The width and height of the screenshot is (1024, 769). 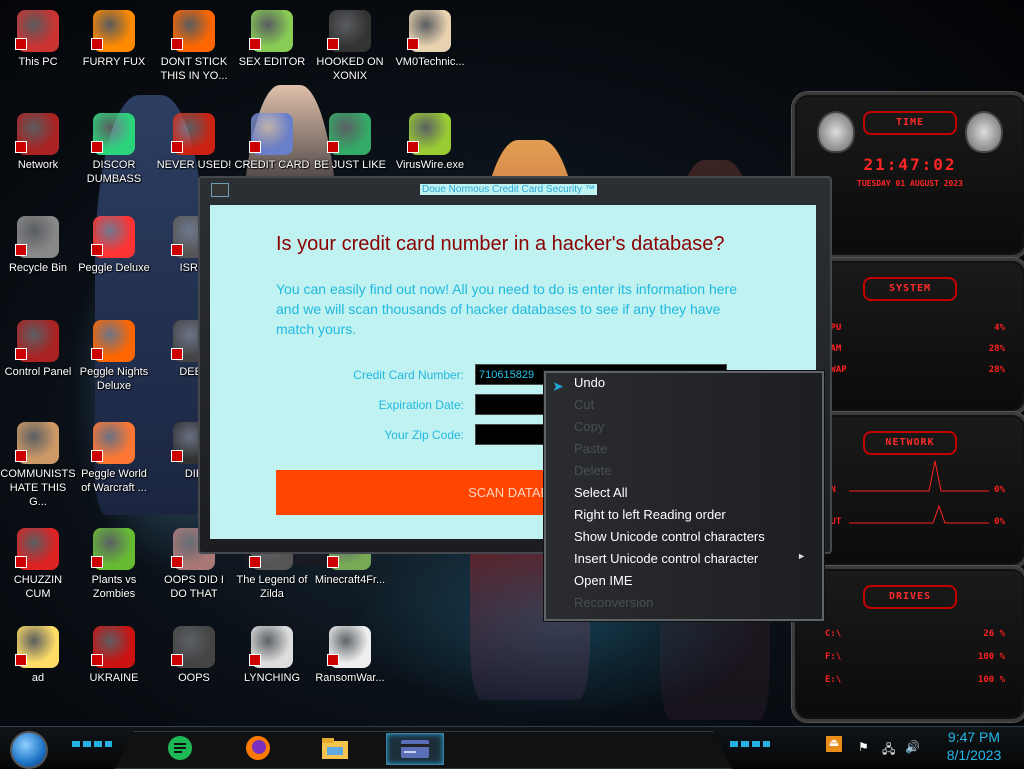 I want to click on desktop-icon: HOOKED ON XONIX, so click(x=350, y=46).